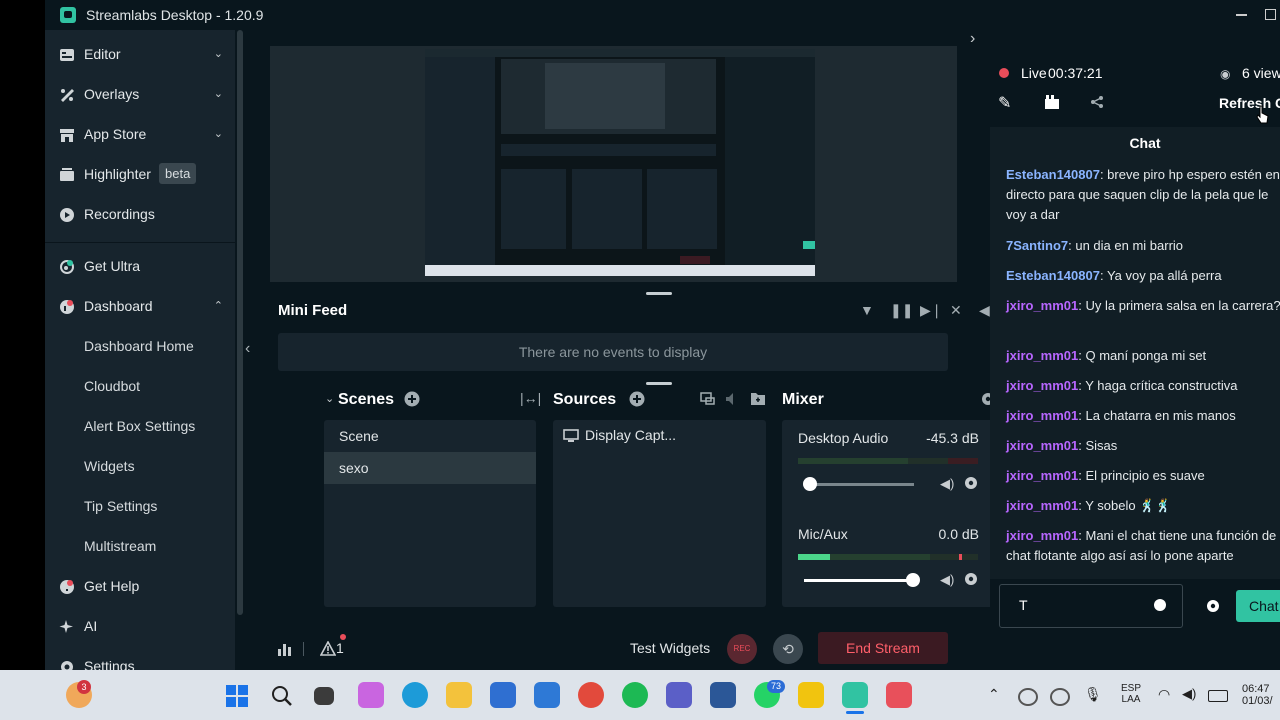  I want to click on tray-overflow-icon: ⌃, so click(994, 694).